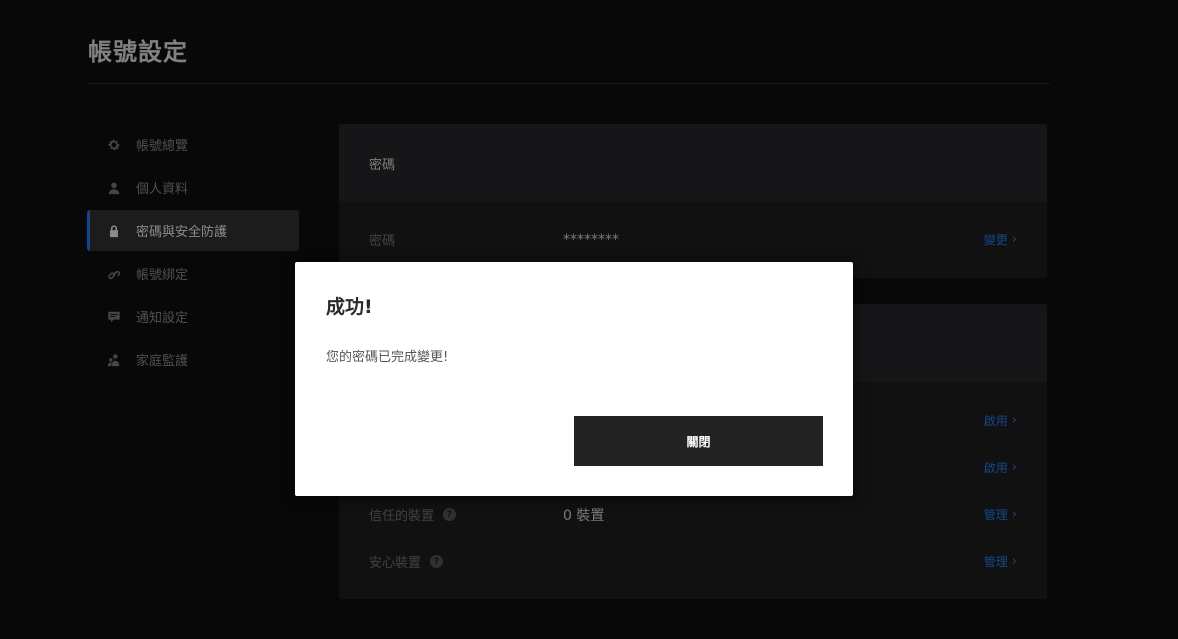 The image size is (1178, 639). What do you see at coordinates (387, 357) in the screenshot?
I see `dialog-message: 您的密碼已完成變更!` at bounding box center [387, 357].